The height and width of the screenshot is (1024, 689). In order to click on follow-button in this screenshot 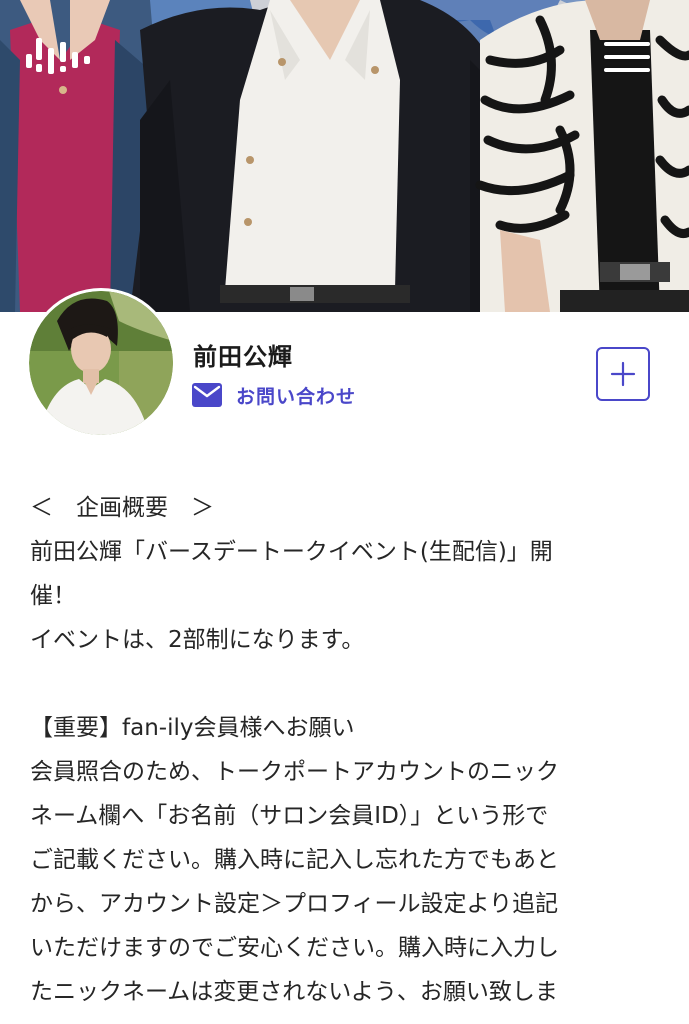, I will do `click(623, 374)`.